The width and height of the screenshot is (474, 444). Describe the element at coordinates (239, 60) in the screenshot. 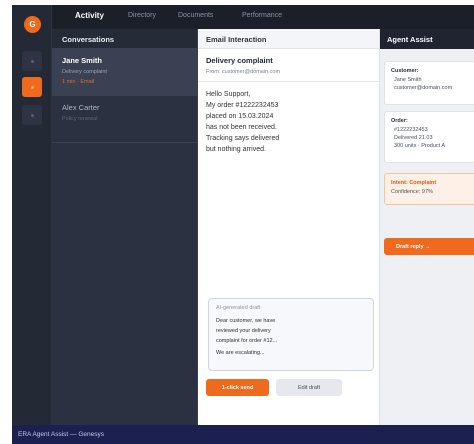

I see `email-subject: Delivery complaint` at that location.